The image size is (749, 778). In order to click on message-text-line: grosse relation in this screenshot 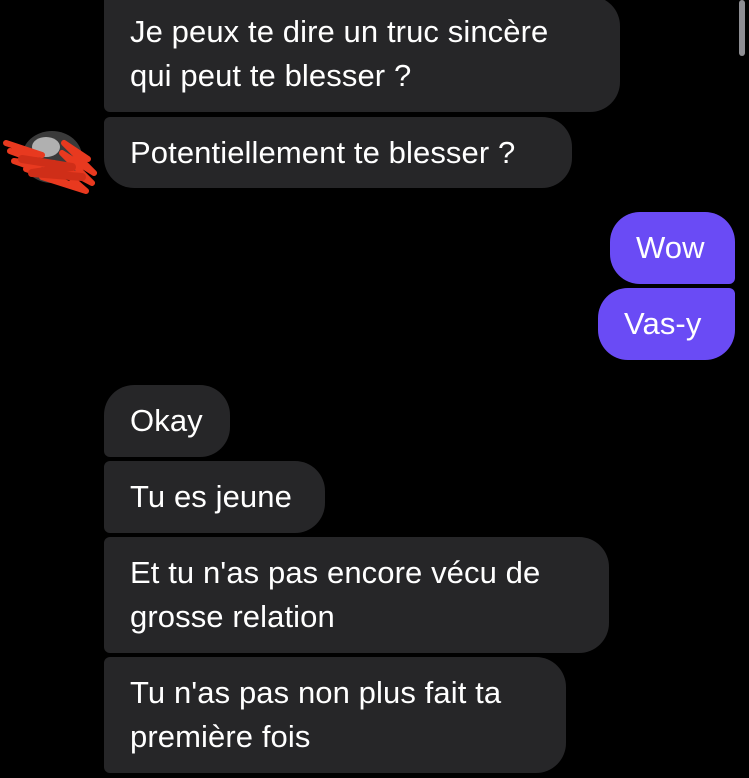, I will do `click(232, 616)`.